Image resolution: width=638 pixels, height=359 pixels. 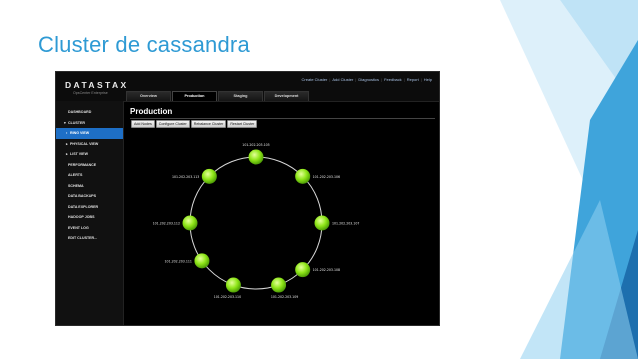 I want to click on ring-node-label: 101.202.203.107, so click(x=345, y=224).